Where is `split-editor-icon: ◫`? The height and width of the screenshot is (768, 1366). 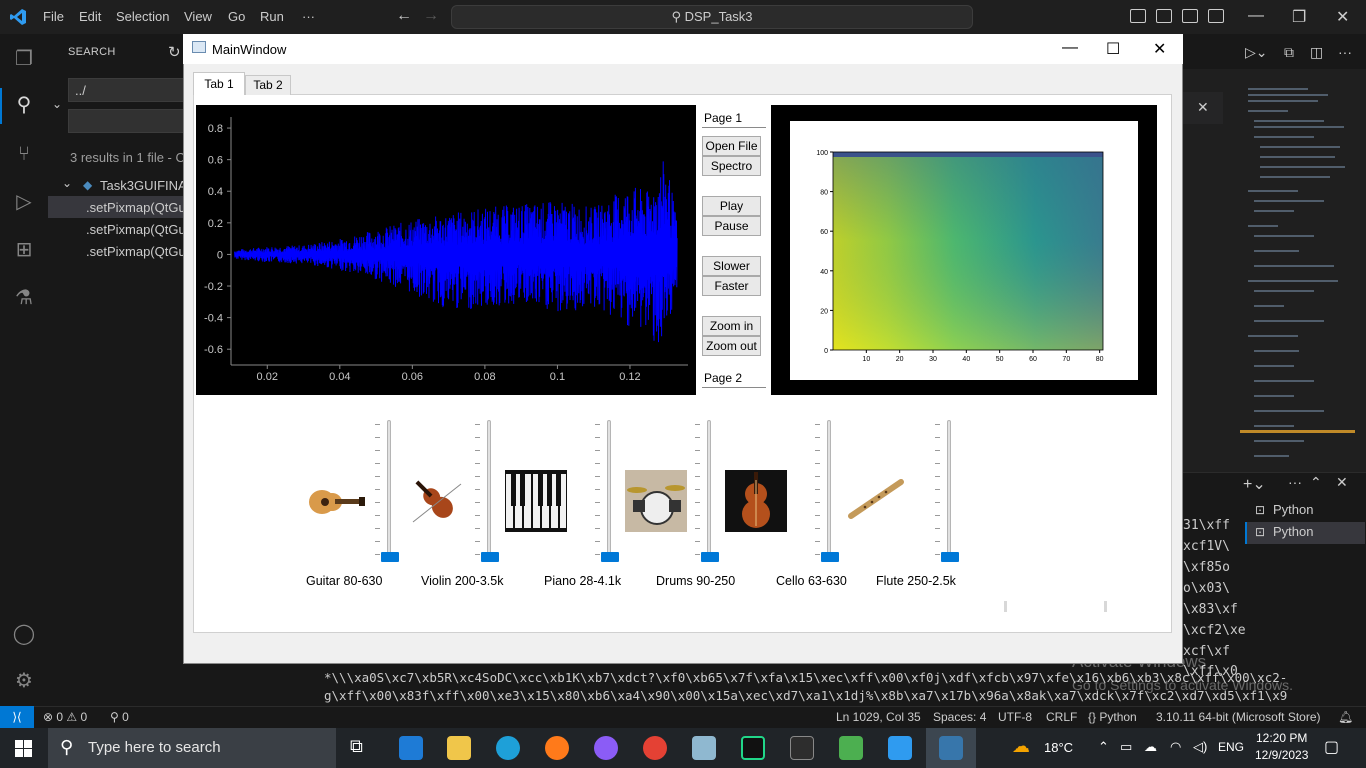
split-editor-icon: ◫ is located at coordinates (1316, 52).